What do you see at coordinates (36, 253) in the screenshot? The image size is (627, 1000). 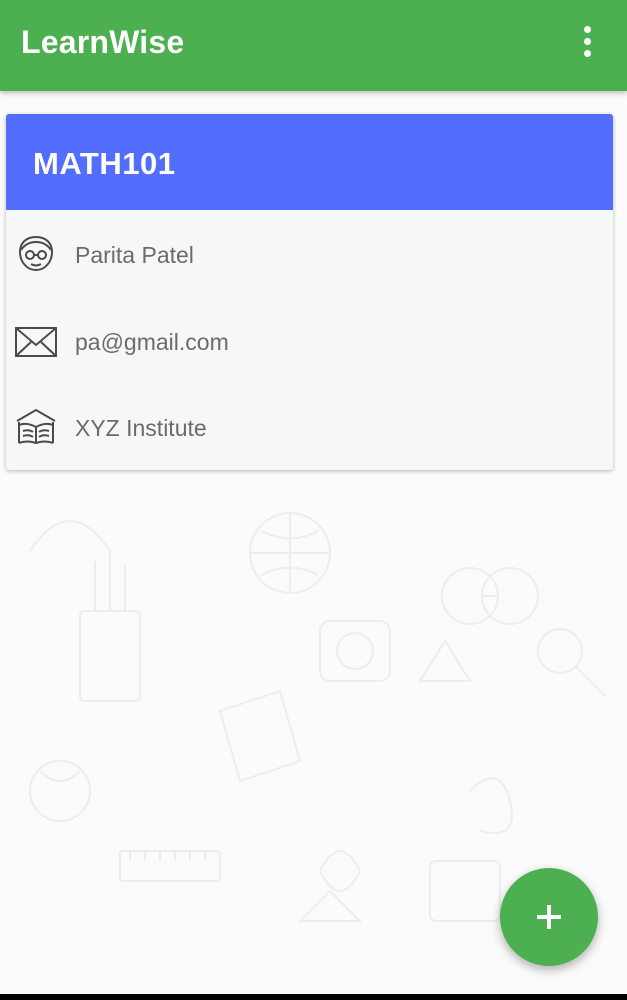 I see `teacher-icon` at bounding box center [36, 253].